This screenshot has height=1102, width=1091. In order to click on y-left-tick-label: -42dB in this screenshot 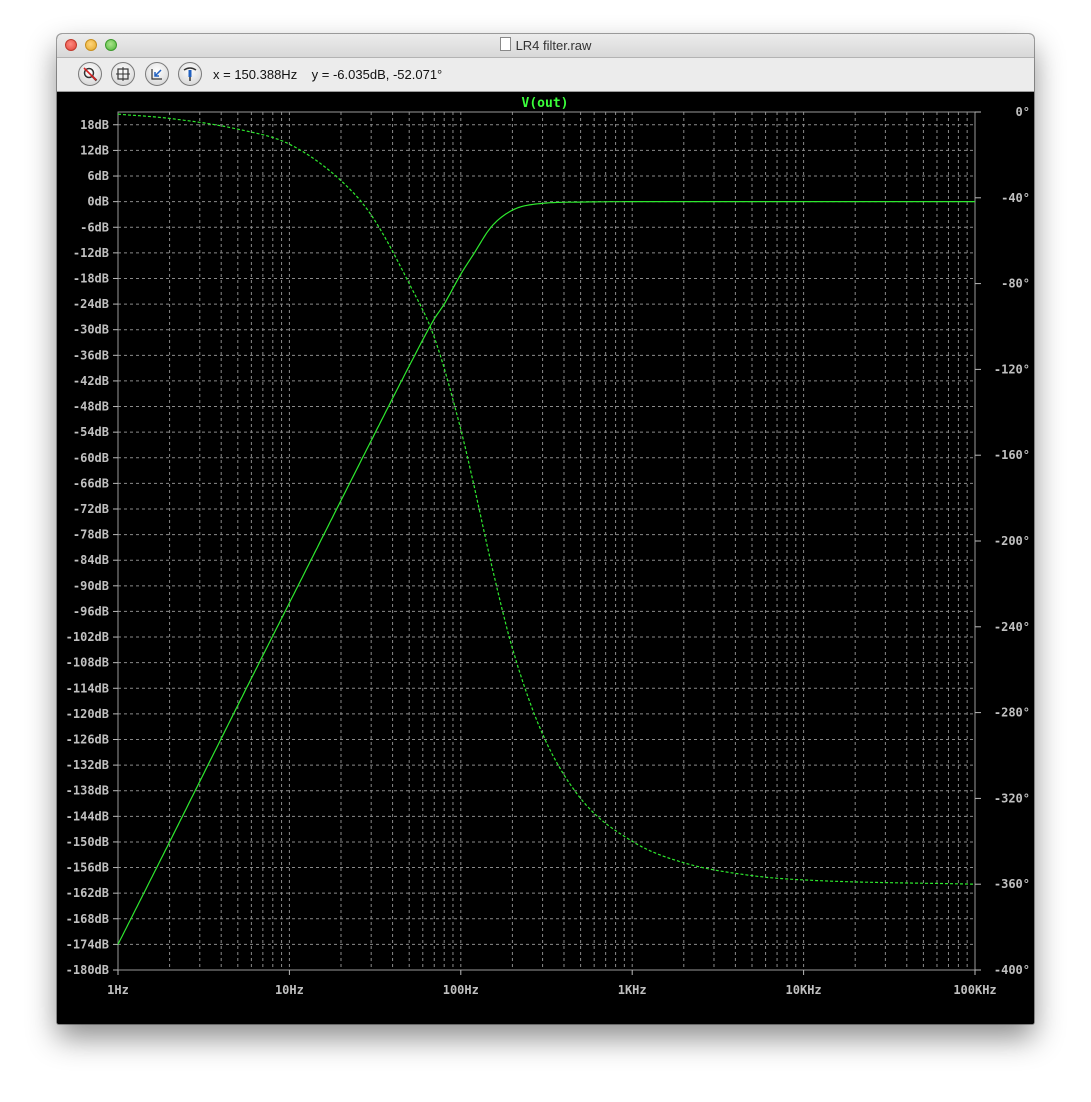, I will do `click(91, 381)`.